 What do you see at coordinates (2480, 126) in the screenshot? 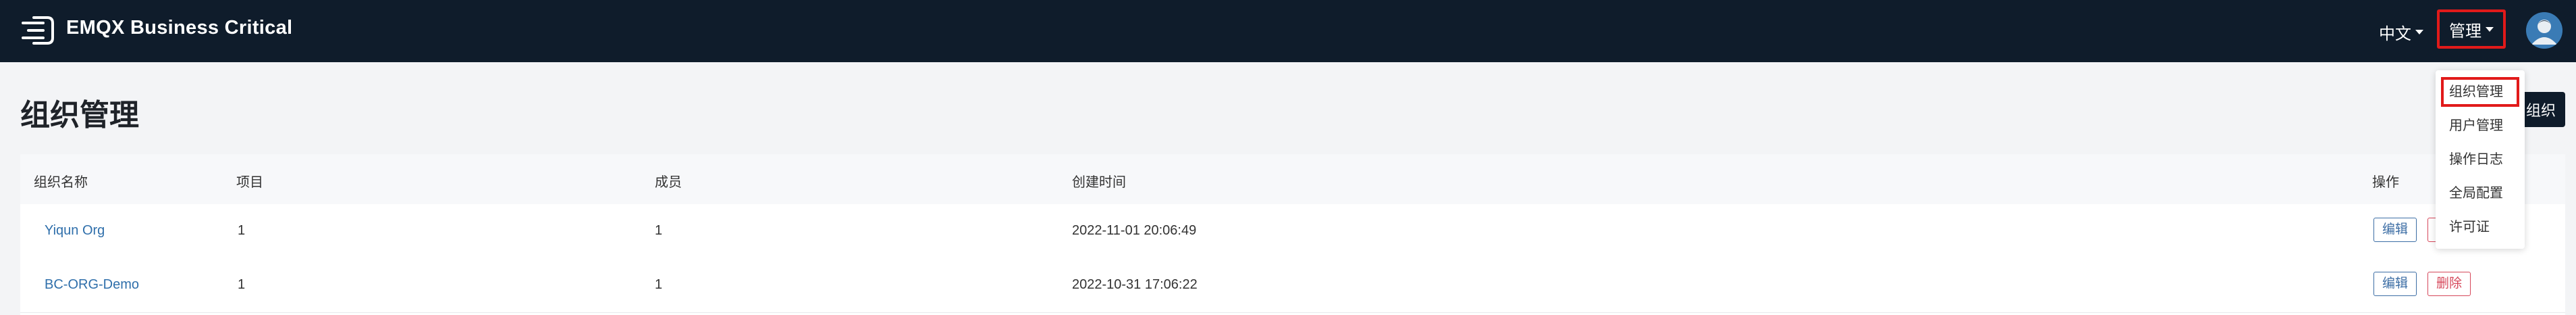
I see `menu-item-user-management: 用户管理` at bounding box center [2480, 126].